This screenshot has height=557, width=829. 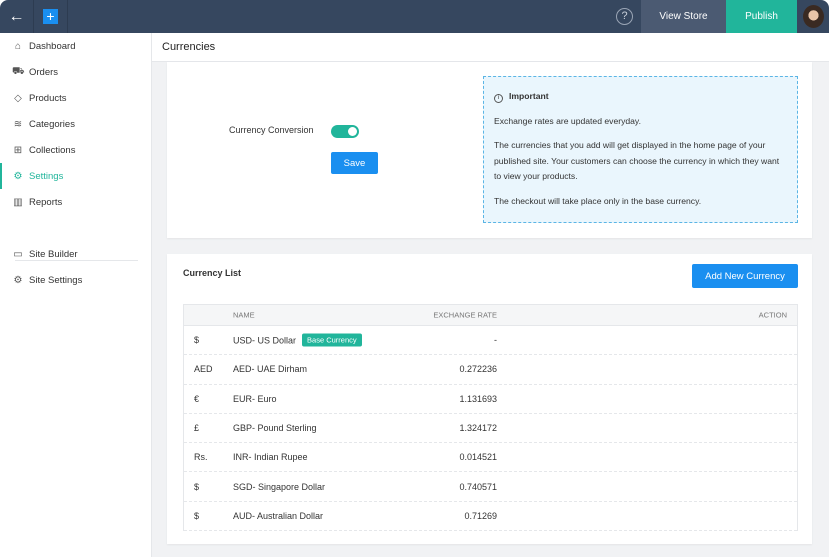 What do you see at coordinates (197, 398) in the screenshot?
I see `currency-symbol: €` at bounding box center [197, 398].